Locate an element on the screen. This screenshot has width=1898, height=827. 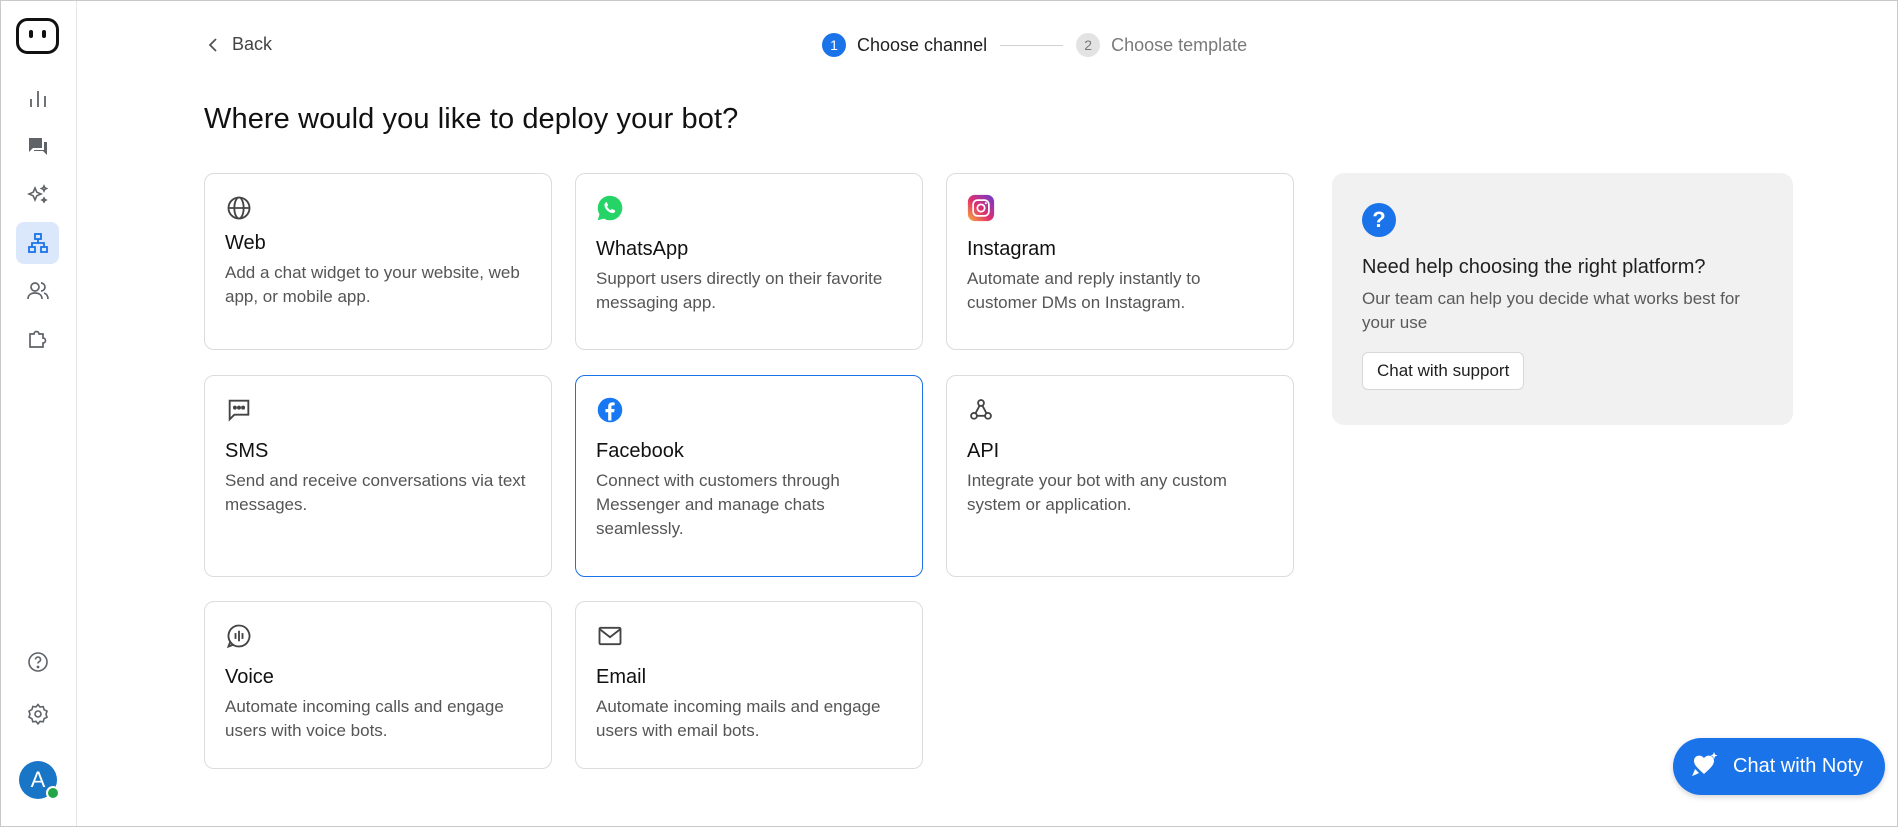
card-title: Voice is located at coordinates (249, 677).